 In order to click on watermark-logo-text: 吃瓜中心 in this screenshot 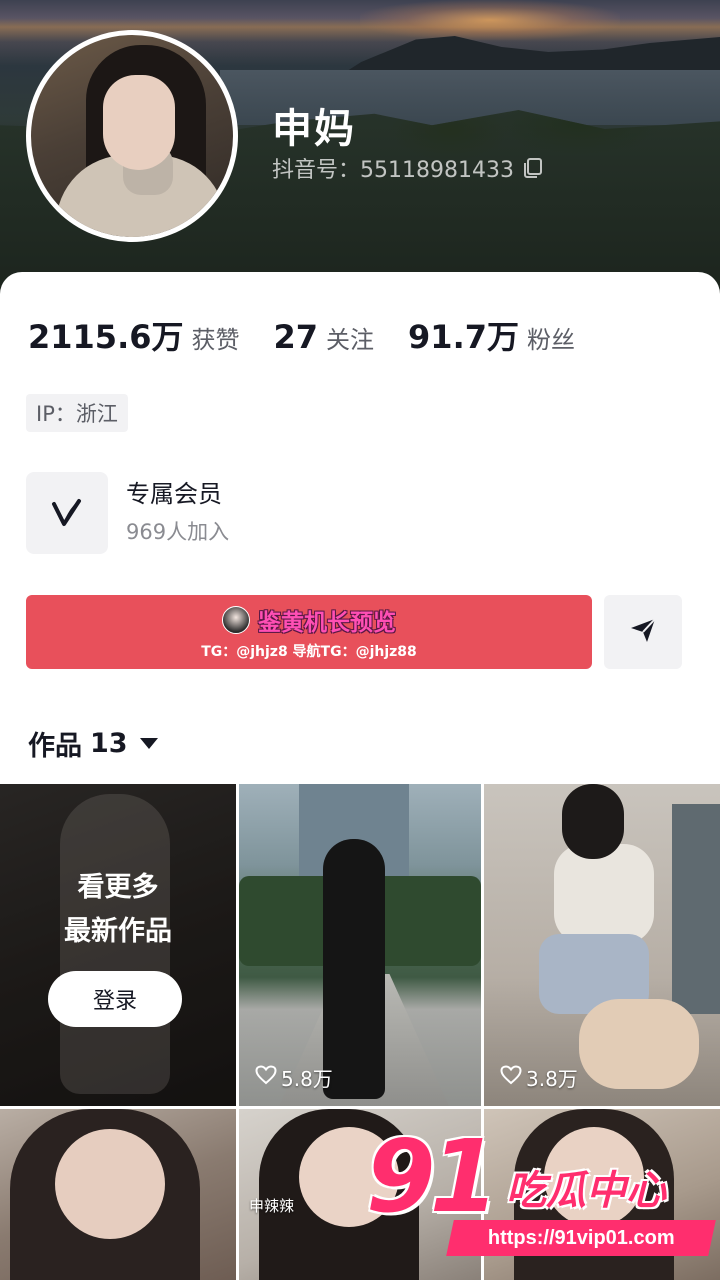, I will do `click(586, 1191)`.